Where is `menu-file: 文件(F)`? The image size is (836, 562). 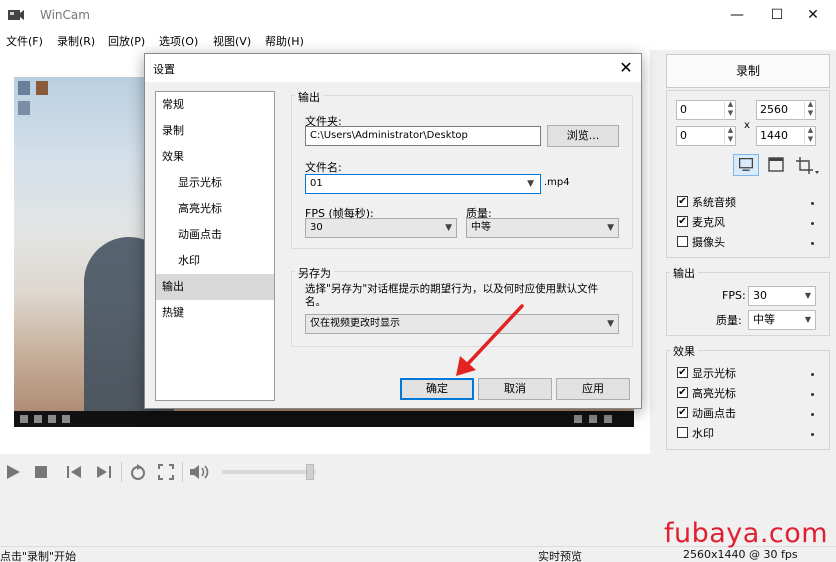 menu-file: 文件(F) is located at coordinates (24, 41).